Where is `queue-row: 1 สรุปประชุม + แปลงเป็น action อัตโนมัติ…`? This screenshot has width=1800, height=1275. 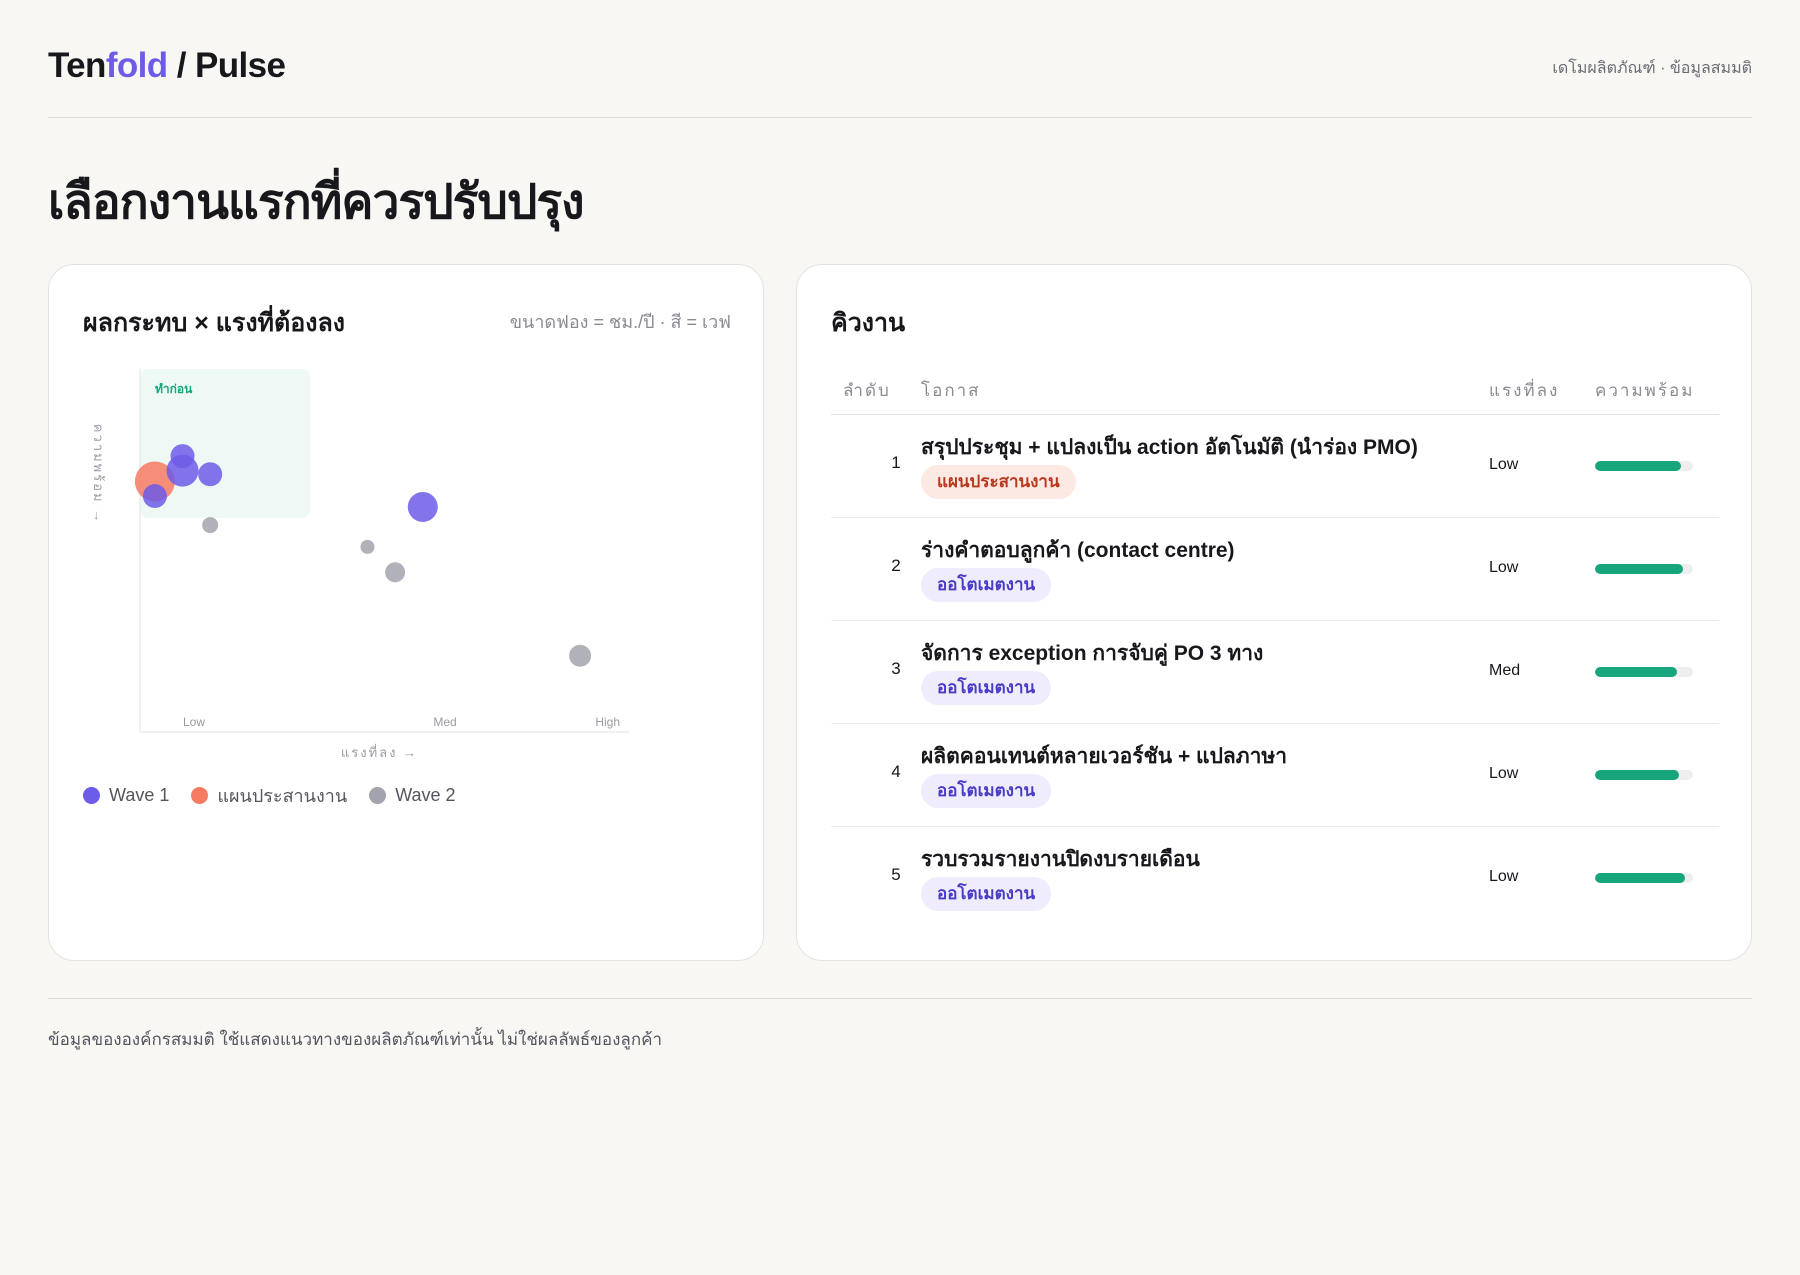
queue-row: 1 สรุปประชุม + แปลงเป็น action อัตโนมัติ… is located at coordinates (1275, 466).